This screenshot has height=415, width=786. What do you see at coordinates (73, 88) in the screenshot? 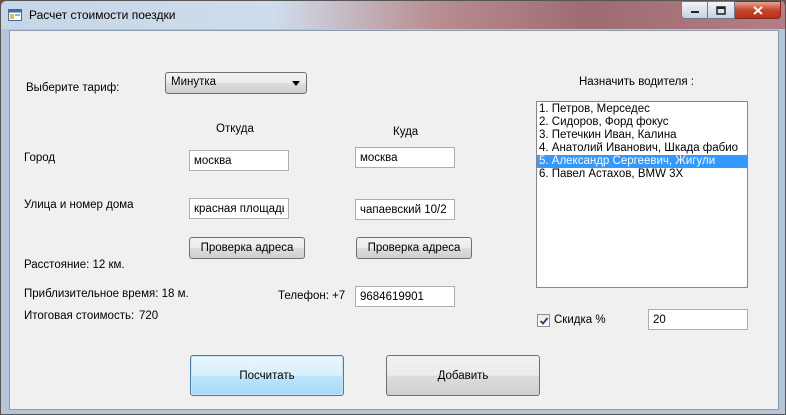
I see `tariff-label: Выберите тариф:` at bounding box center [73, 88].